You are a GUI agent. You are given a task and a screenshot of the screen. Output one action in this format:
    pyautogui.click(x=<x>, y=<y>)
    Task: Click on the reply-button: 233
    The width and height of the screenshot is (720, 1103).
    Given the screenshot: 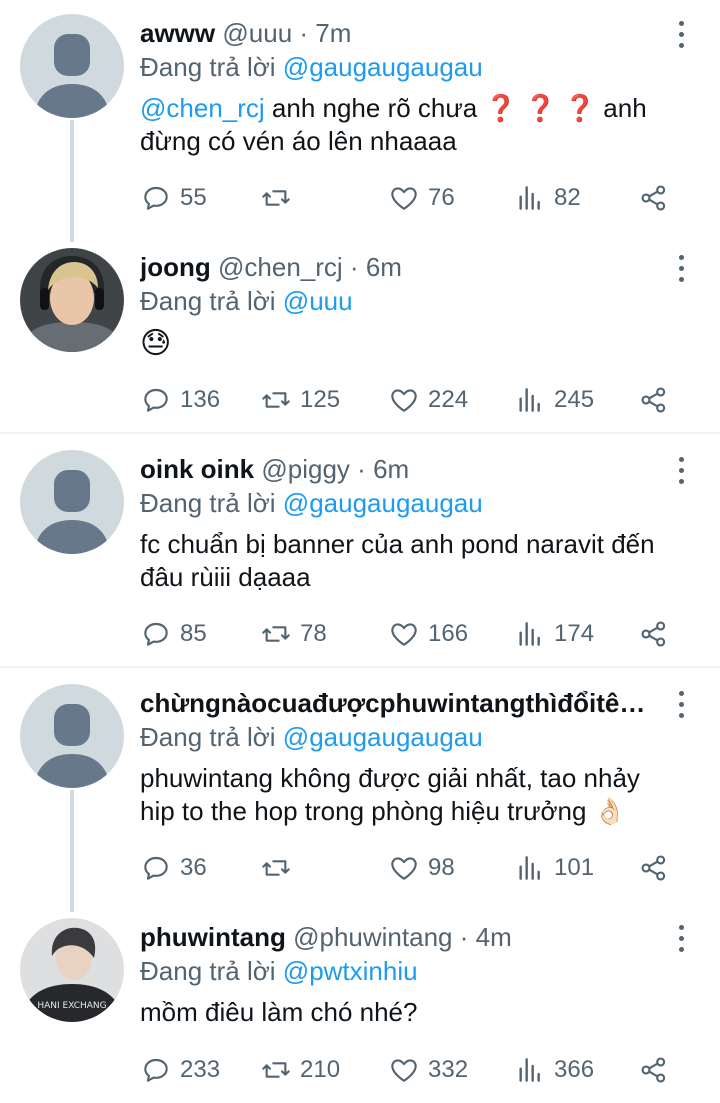 What is the action you would take?
    pyautogui.click(x=180, y=1070)
    